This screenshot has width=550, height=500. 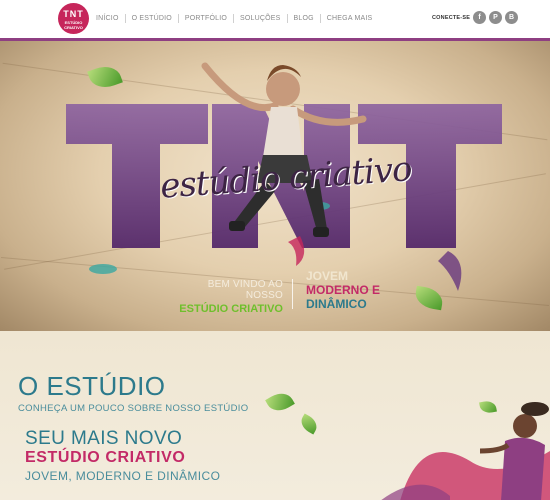 What do you see at coordinates (231, 309) in the screenshot?
I see `welcome-line2: ESTÚDIO CRIATIVO` at bounding box center [231, 309].